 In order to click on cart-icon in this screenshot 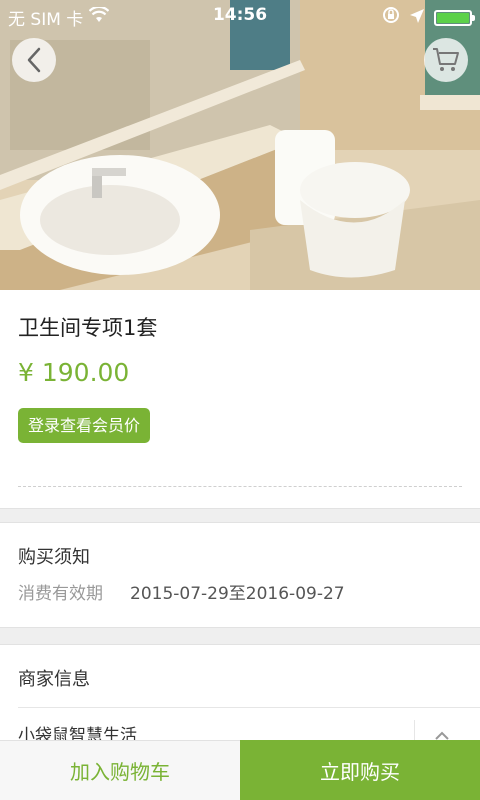, I will do `click(446, 59)`.